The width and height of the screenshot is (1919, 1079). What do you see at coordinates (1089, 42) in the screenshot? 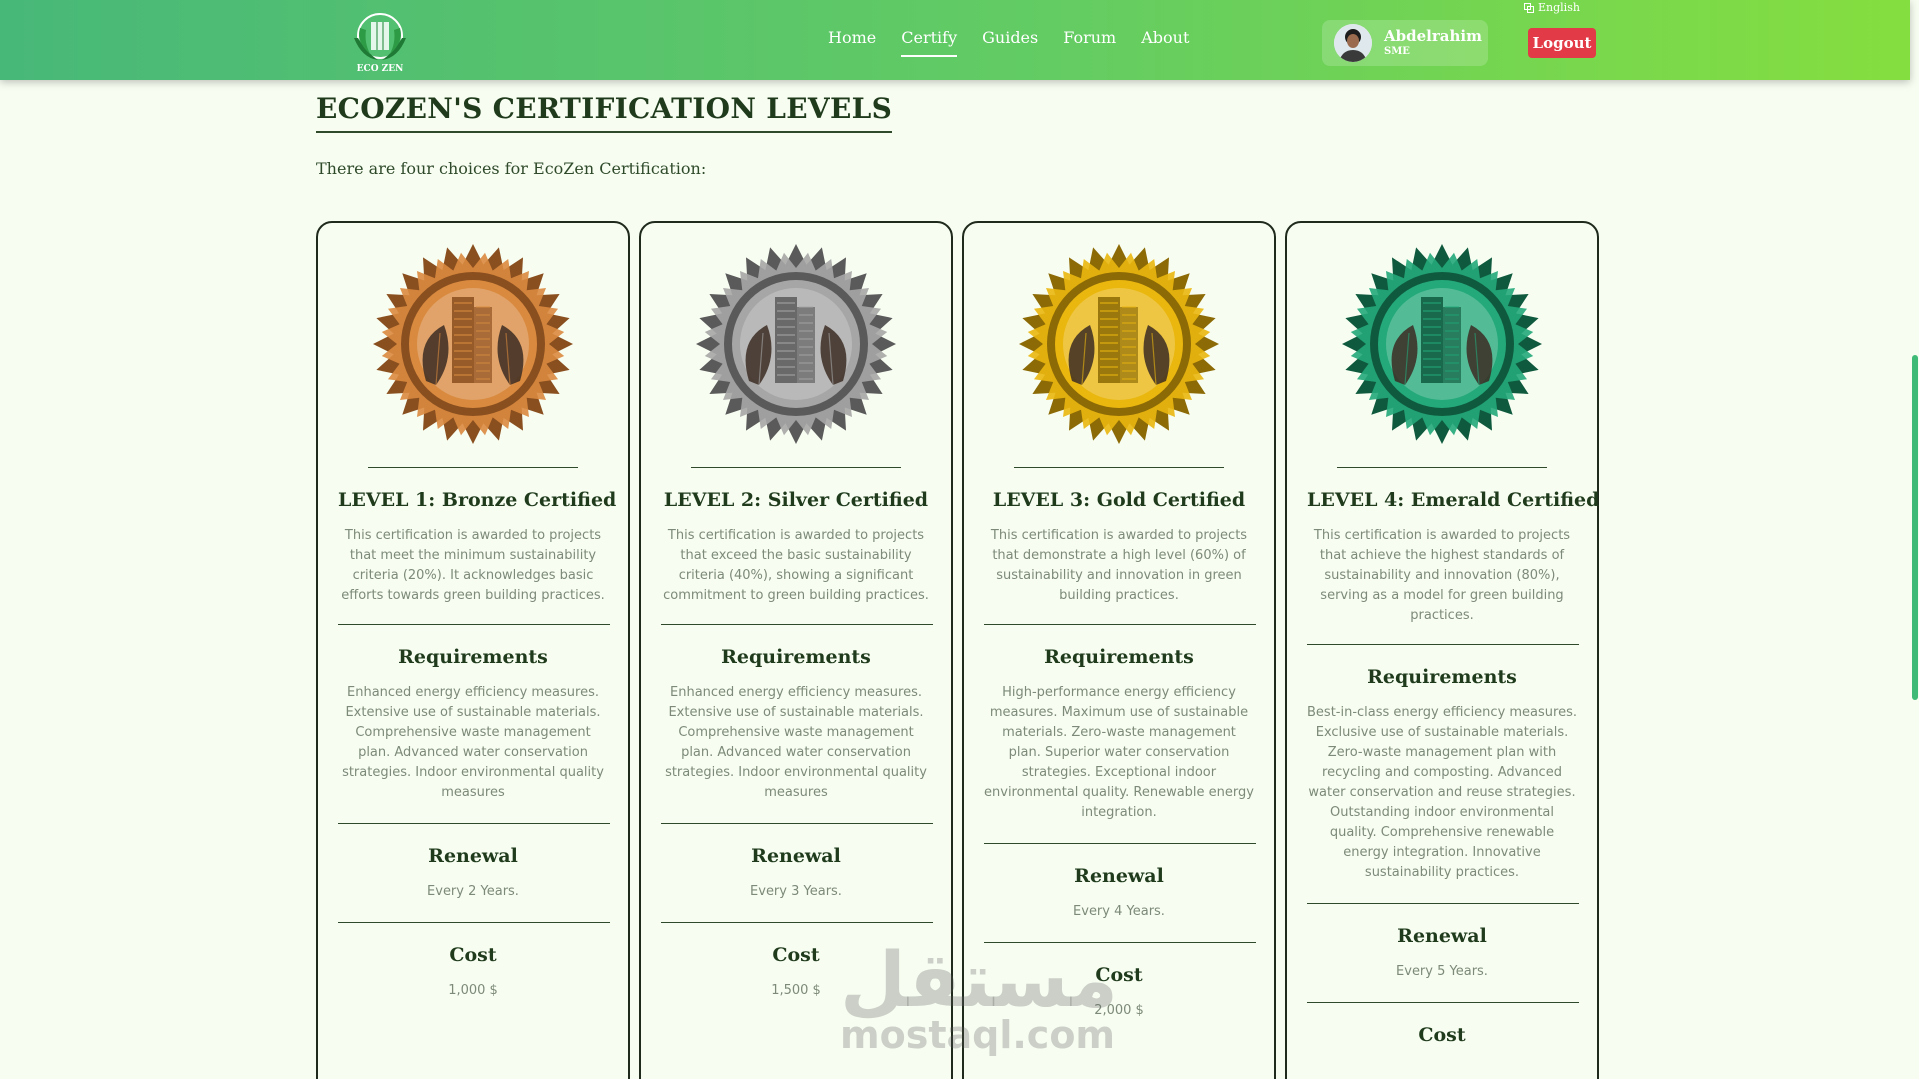
I see `nav-forum: Forum` at bounding box center [1089, 42].